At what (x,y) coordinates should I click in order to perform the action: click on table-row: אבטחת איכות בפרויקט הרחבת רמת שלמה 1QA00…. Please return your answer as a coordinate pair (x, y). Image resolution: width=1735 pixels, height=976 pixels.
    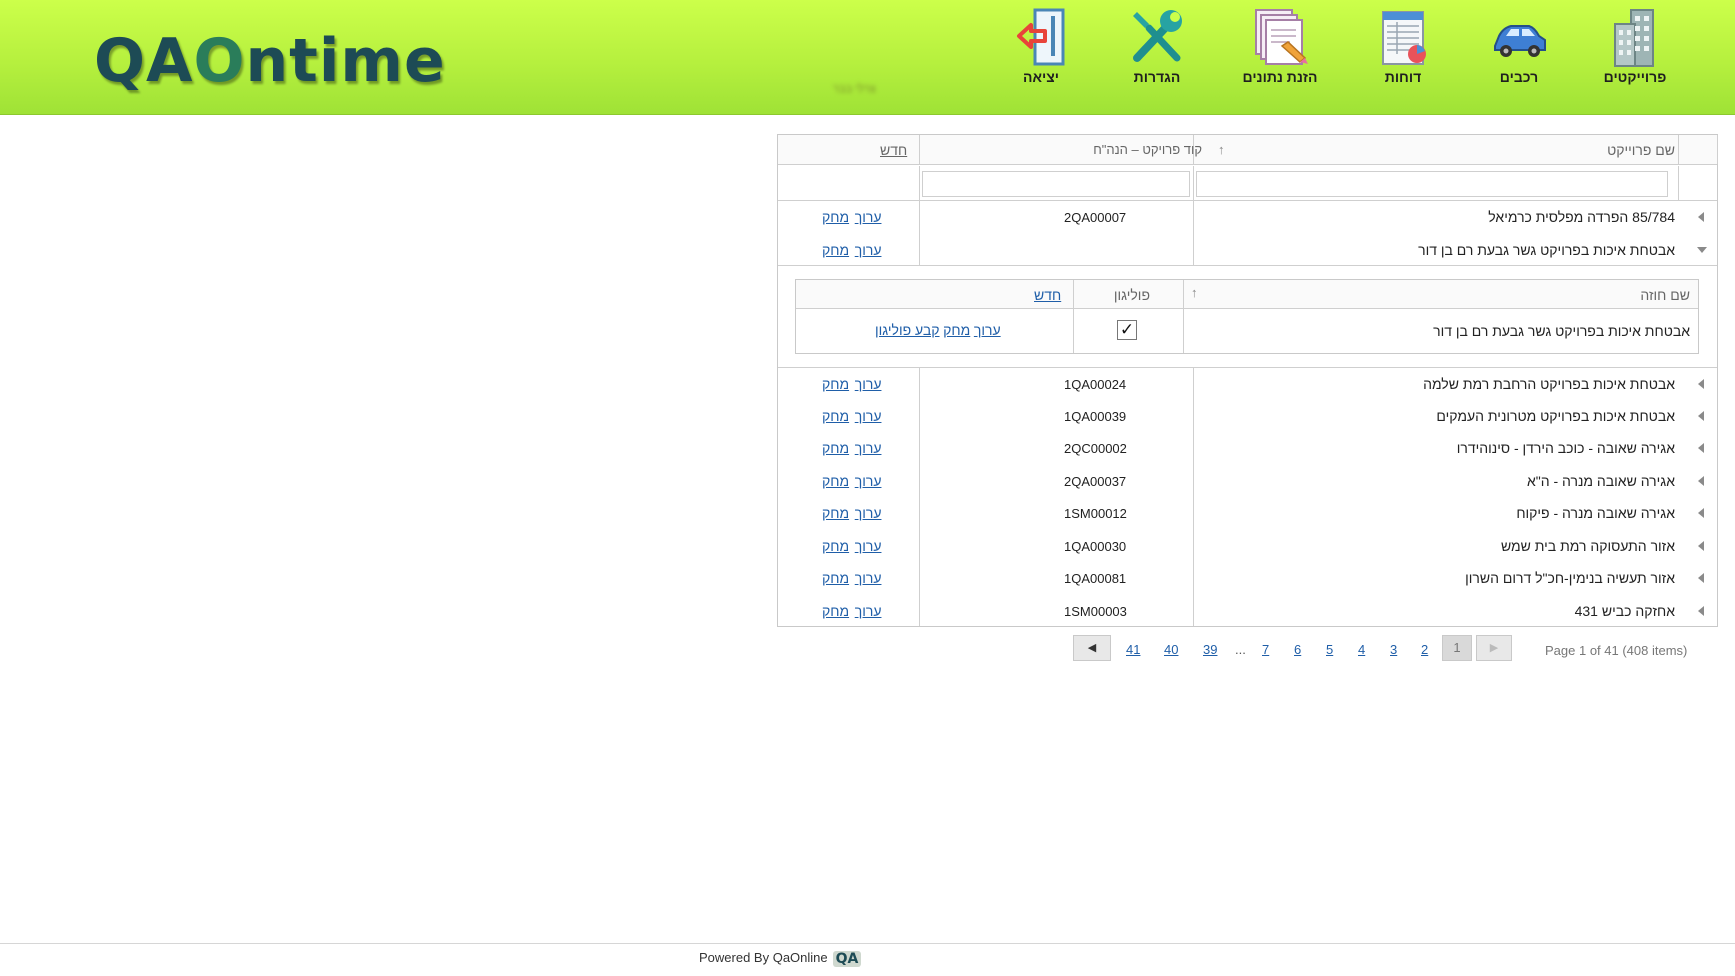
    Looking at the image, I should click on (1247, 383).